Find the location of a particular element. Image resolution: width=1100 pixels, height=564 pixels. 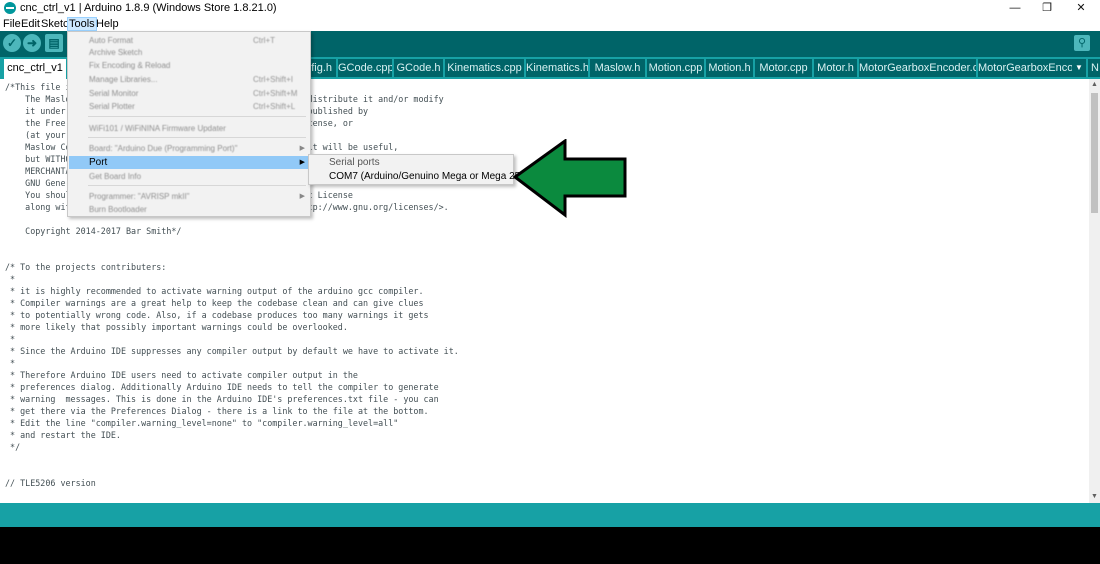

scroll-up-icon: ▲ is located at coordinates (1094, 85).